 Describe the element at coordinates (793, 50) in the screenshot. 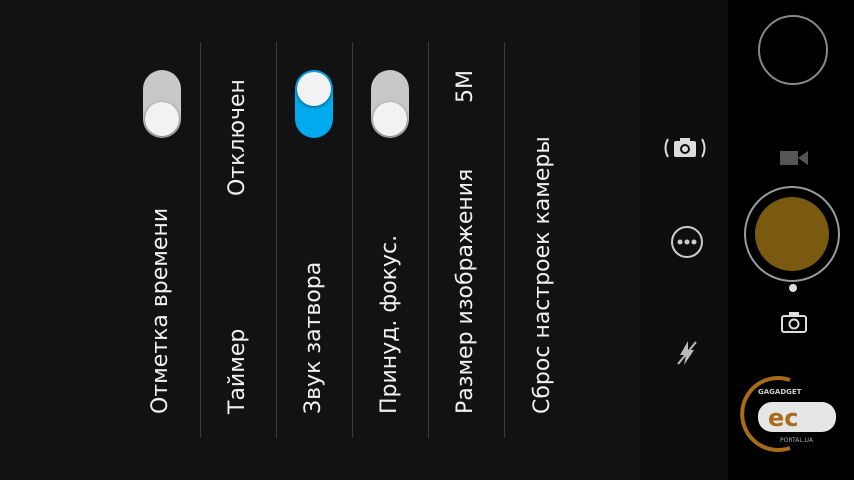

I see `thumbnail-preview` at that location.